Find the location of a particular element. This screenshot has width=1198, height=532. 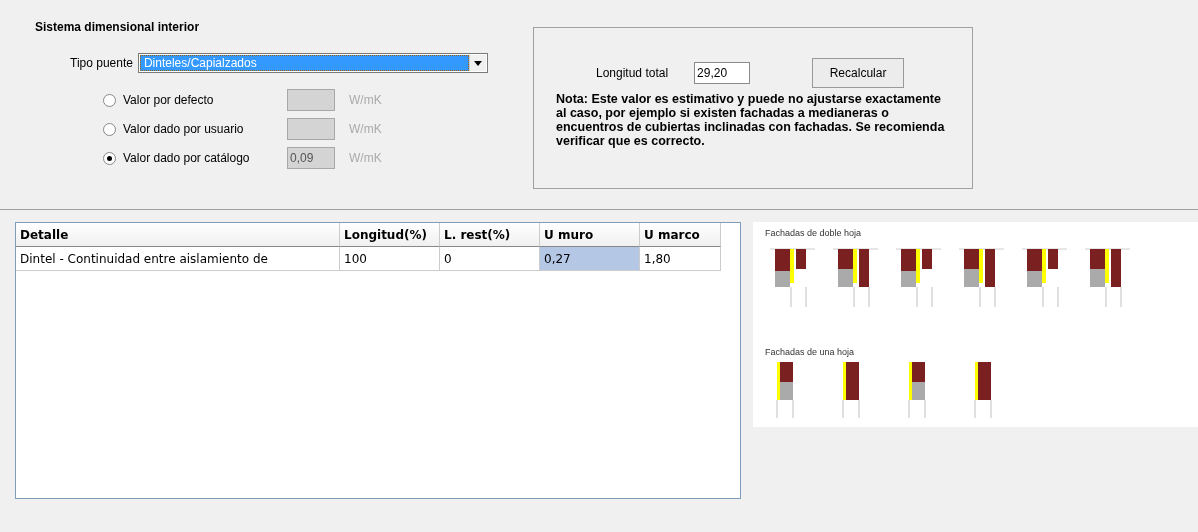

column-header: L. rest(%) is located at coordinates (490, 235).